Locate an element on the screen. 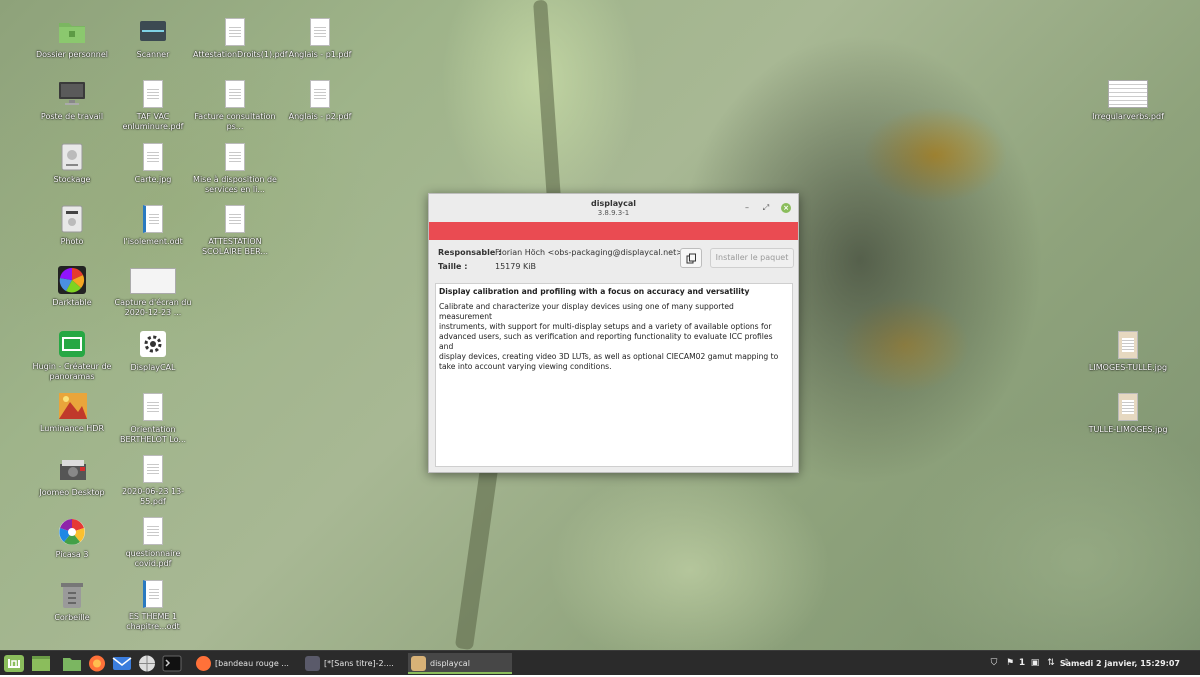  details-button is located at coordinates (691, 258).